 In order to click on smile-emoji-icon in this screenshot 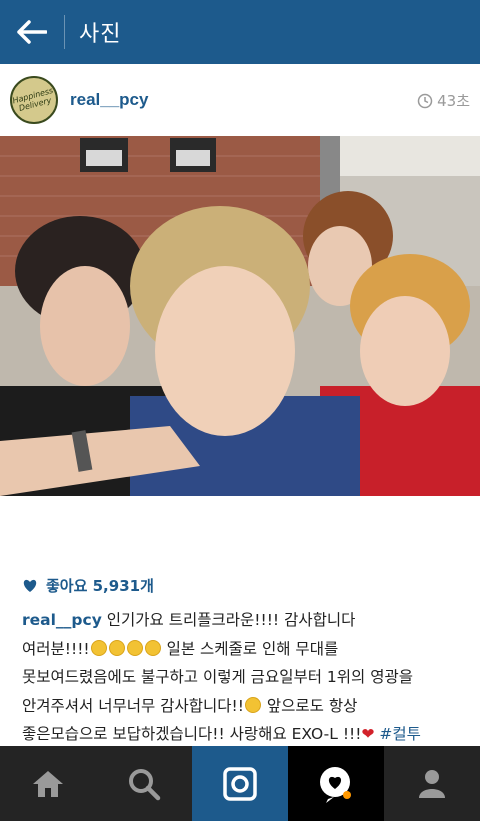, I will do `click(252, 704)`.